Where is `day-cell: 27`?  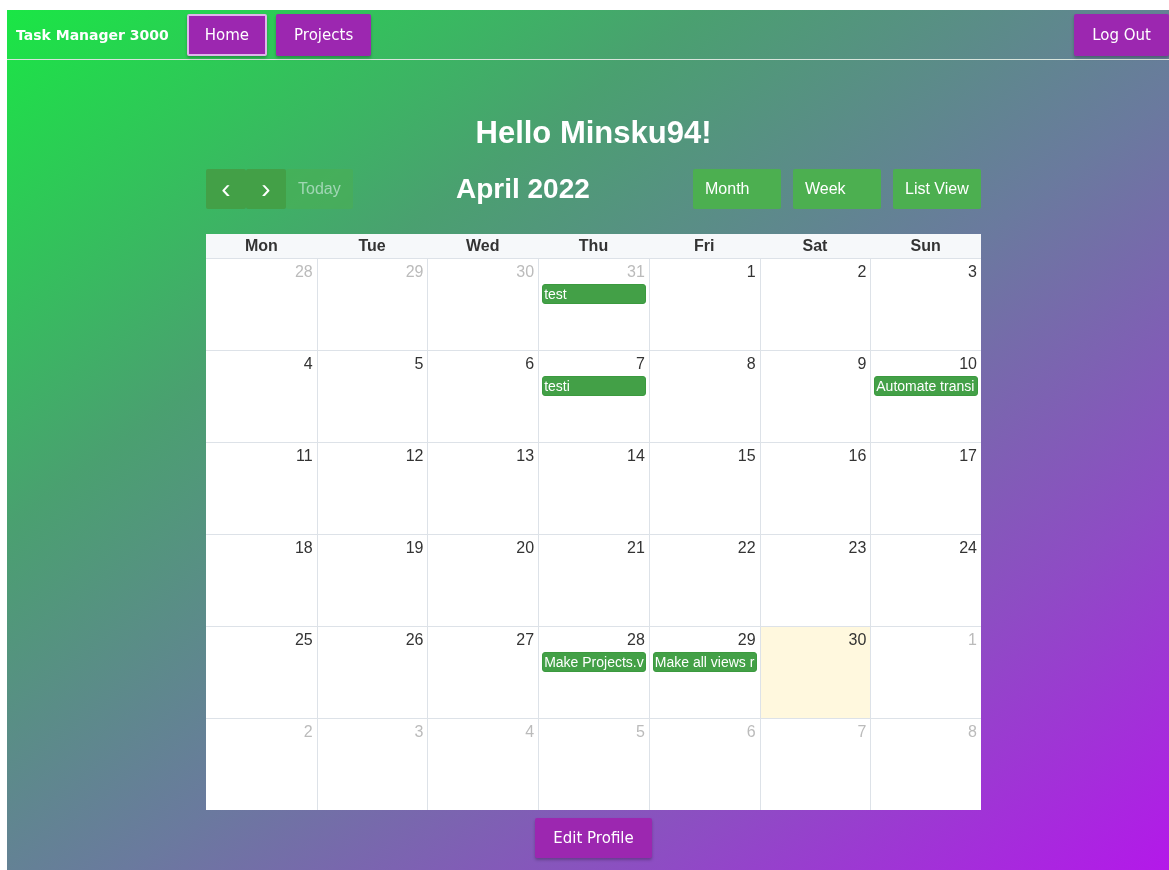 day-cell: 27 is located at coordinates (483, 672).